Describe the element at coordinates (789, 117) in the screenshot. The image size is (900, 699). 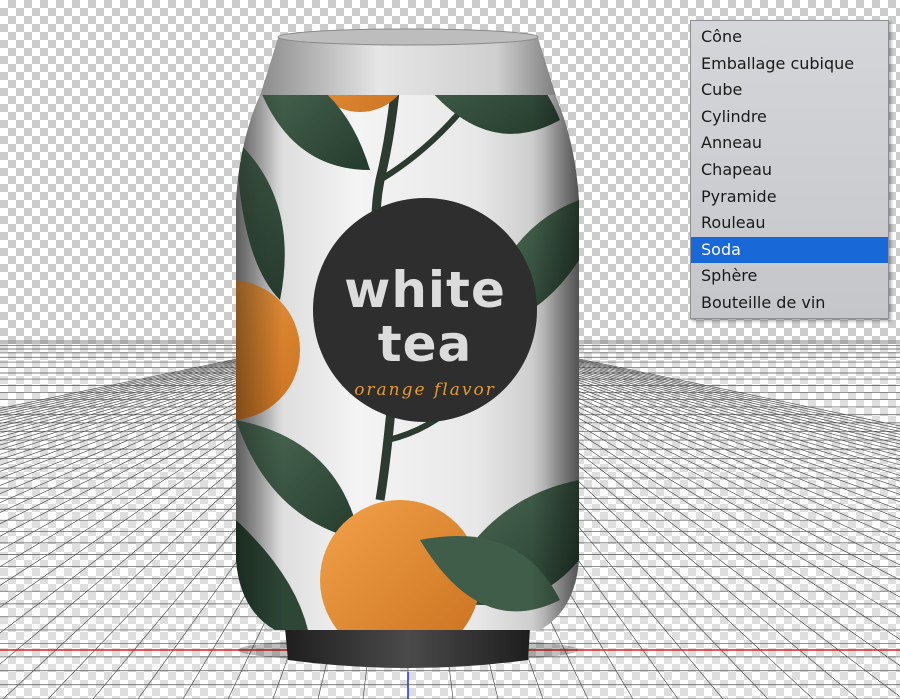
I see `menu-item-cylindre: Cylindre` at that location.